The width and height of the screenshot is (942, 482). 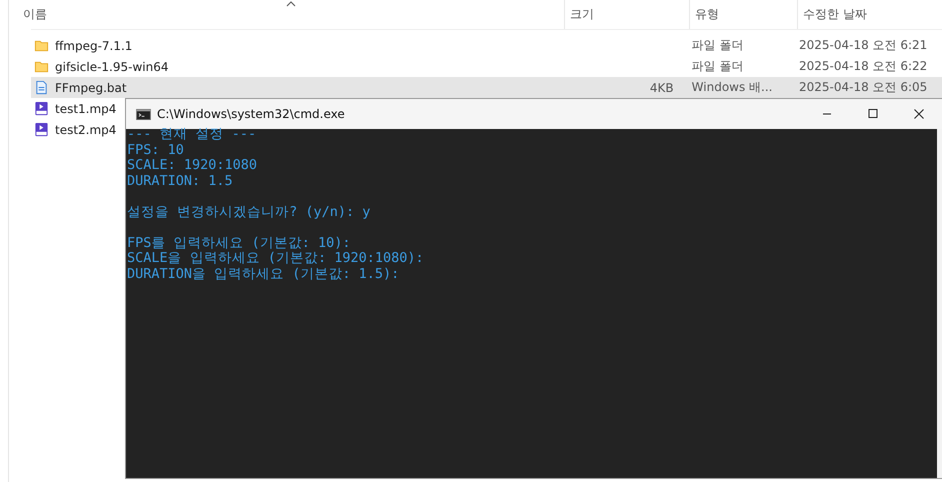 I want to click on file-row: test1.mp4, so click(x=75, y=108).